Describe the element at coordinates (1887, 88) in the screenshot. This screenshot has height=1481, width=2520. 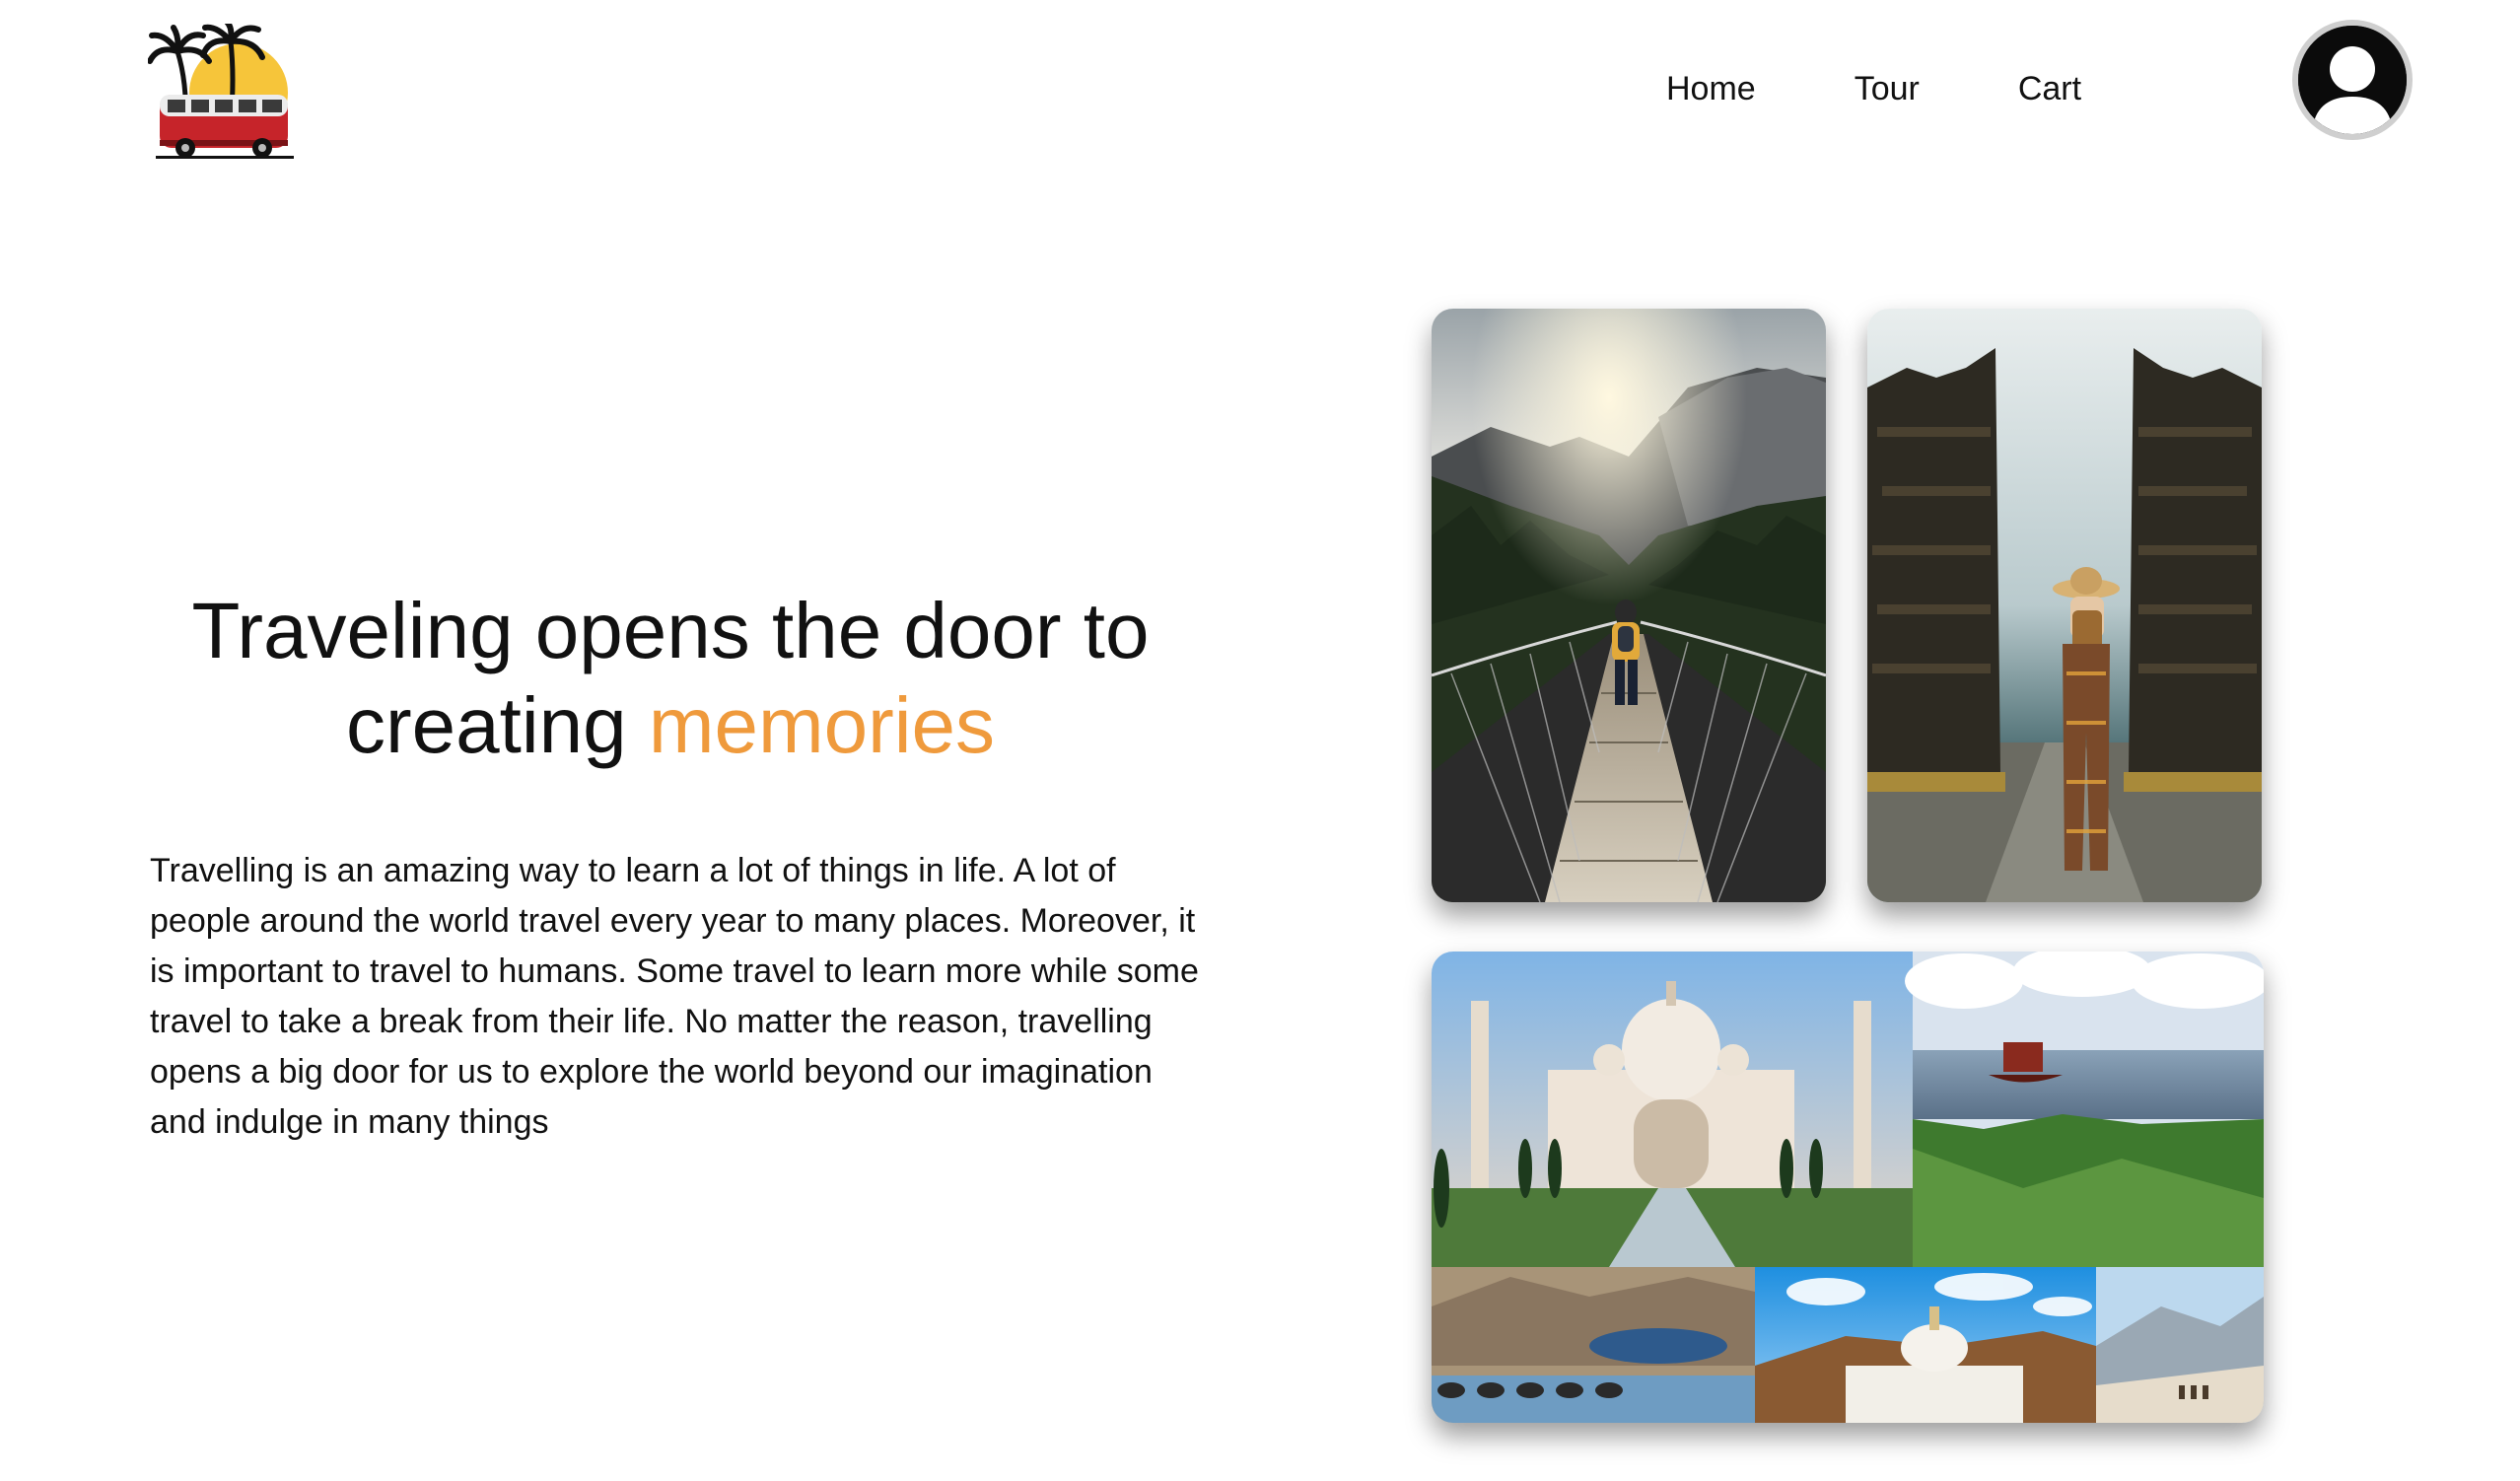
I see `nav-tour-link: Tour` at that location.